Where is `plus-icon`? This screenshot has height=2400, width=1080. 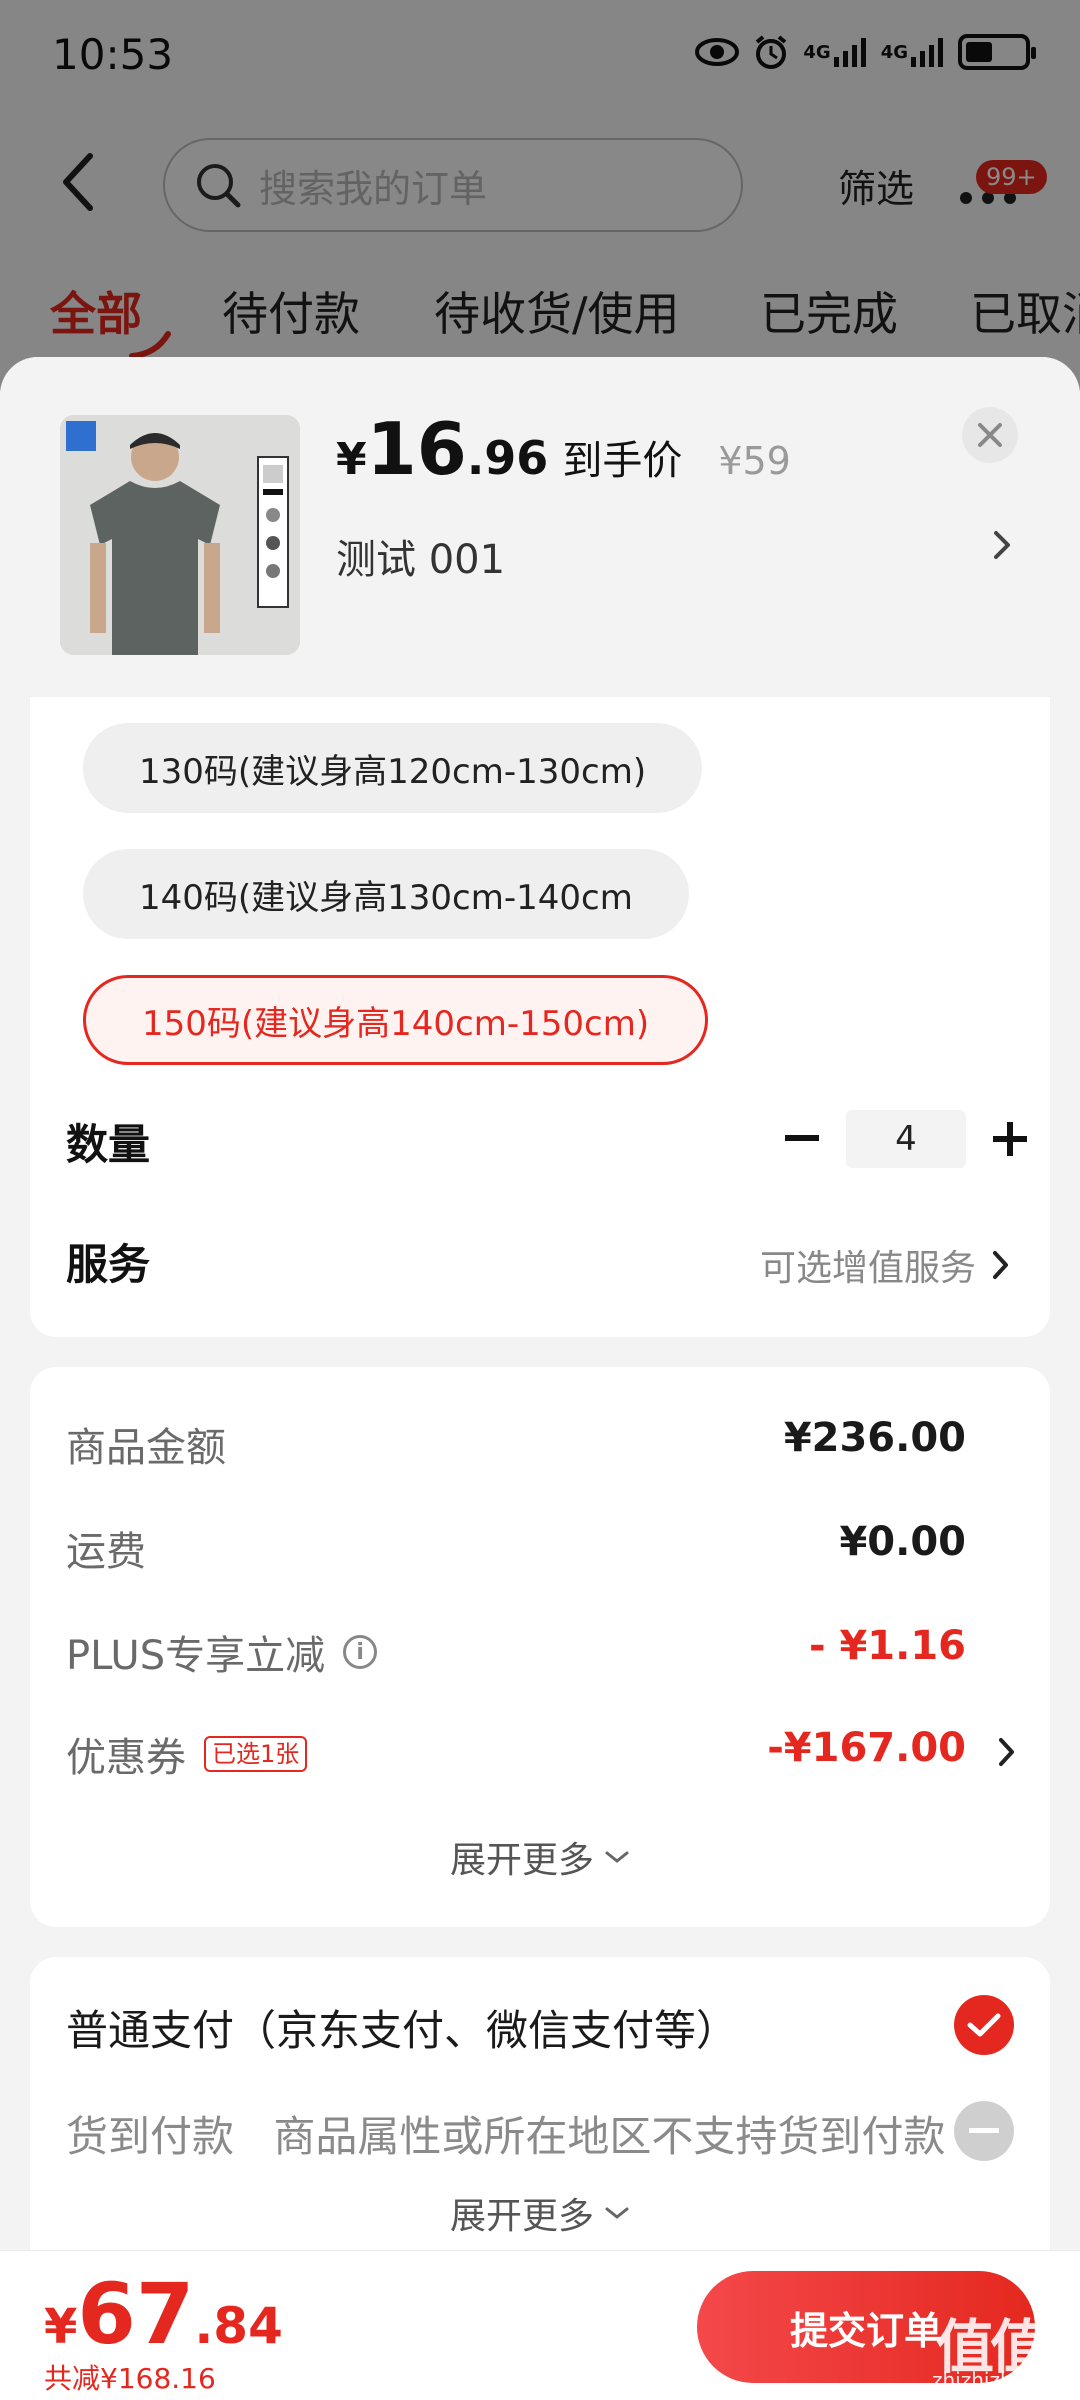 plus-icon is located at coordinates (1010, 1139).